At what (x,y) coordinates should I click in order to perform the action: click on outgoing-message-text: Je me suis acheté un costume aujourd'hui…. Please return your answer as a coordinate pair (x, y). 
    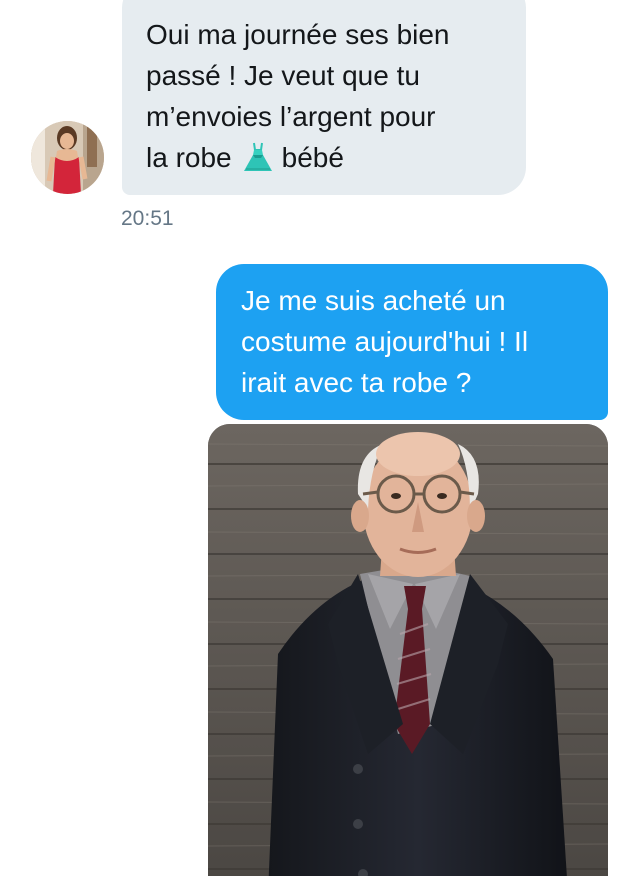
    Looking at the image, I should click on (421, 341).